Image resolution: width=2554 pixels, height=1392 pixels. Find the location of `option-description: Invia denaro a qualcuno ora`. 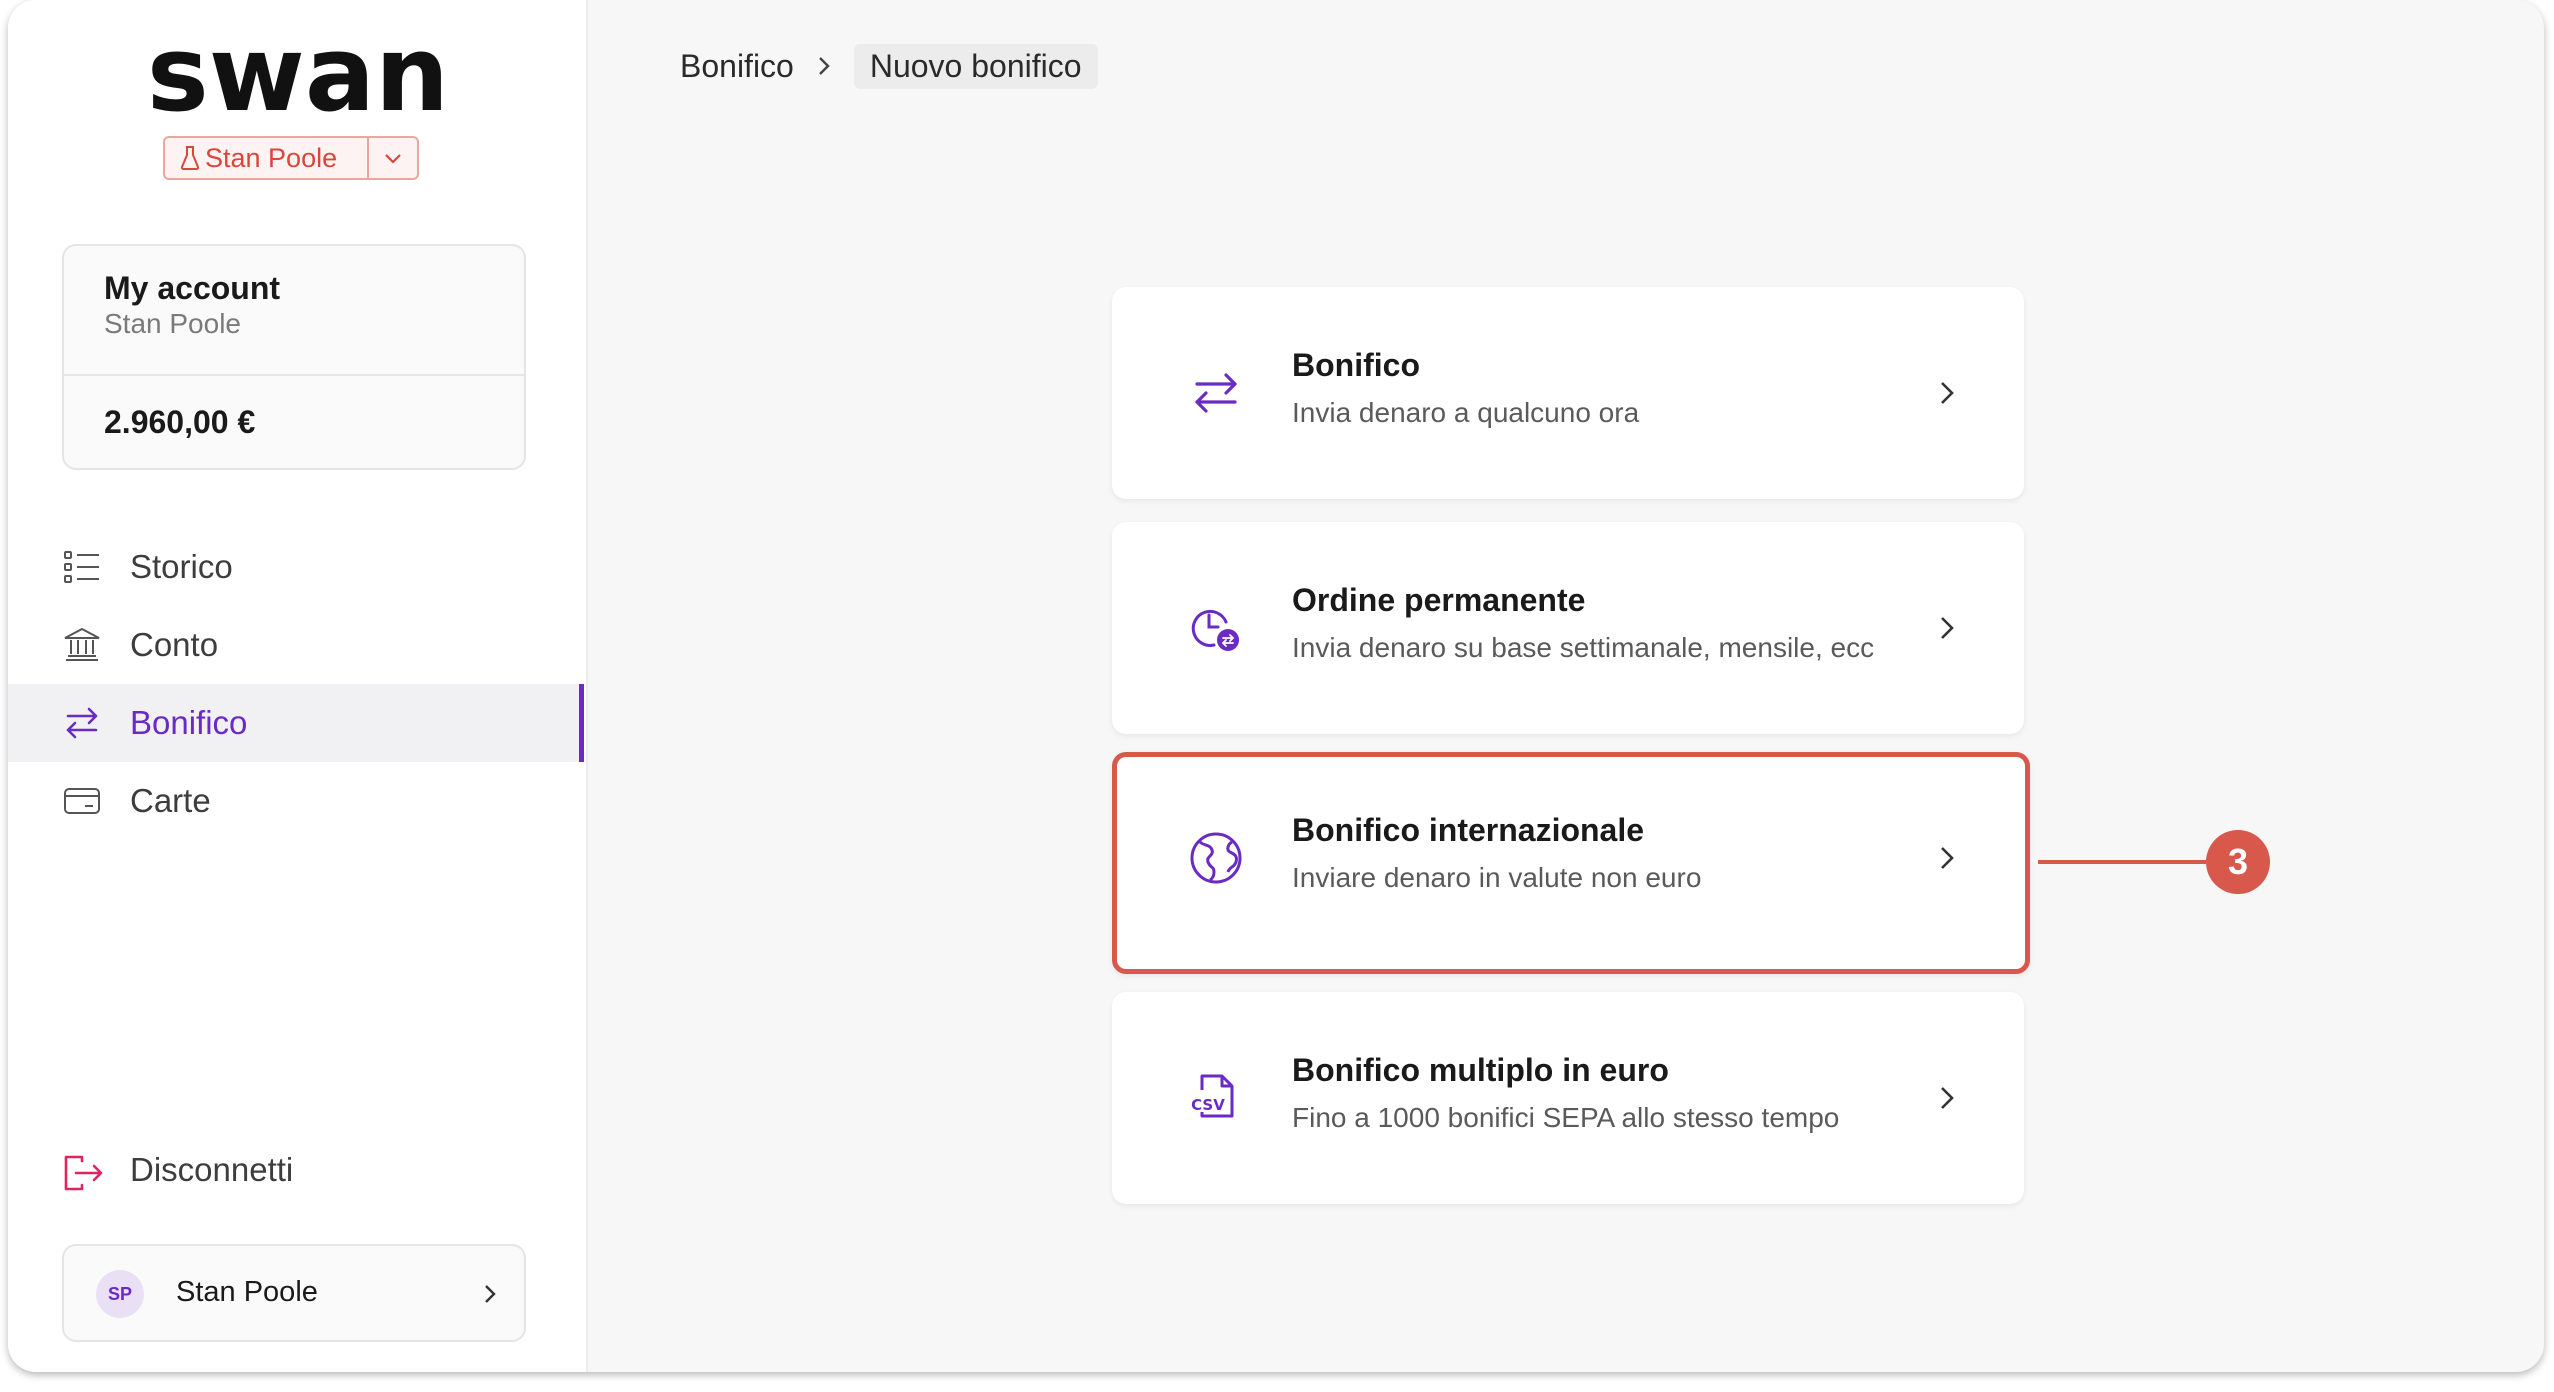

option-description: Invia denaro a qualcuno ora is located at coordinates (1466, 412).